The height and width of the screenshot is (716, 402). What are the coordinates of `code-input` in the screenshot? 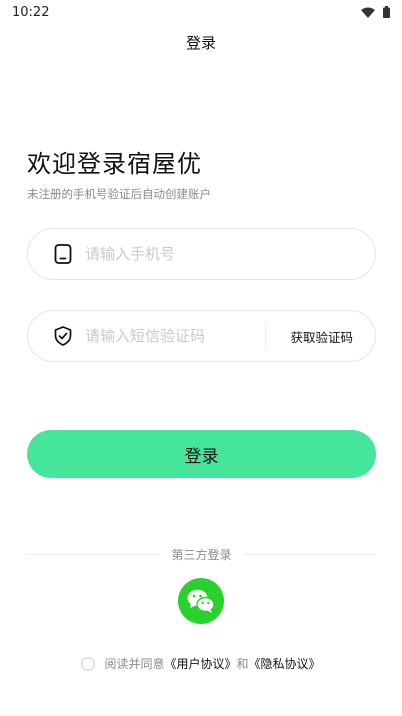 It's located at (174, 336).